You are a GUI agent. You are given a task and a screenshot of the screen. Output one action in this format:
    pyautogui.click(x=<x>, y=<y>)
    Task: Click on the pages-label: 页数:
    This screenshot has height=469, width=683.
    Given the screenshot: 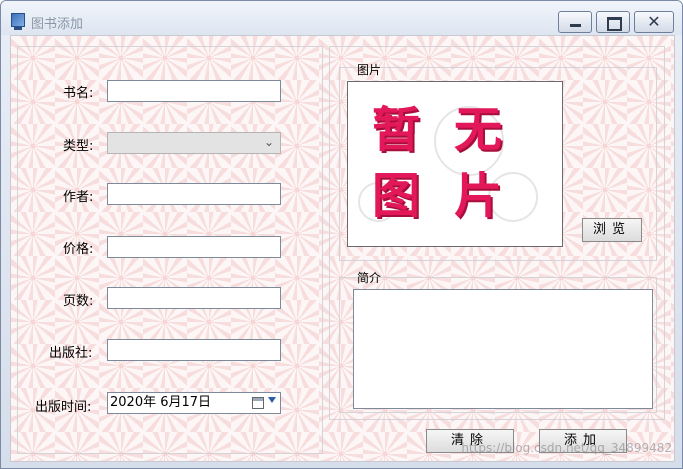 What is the action you would take?
    pyautogui.click(x=78, y=301)
    